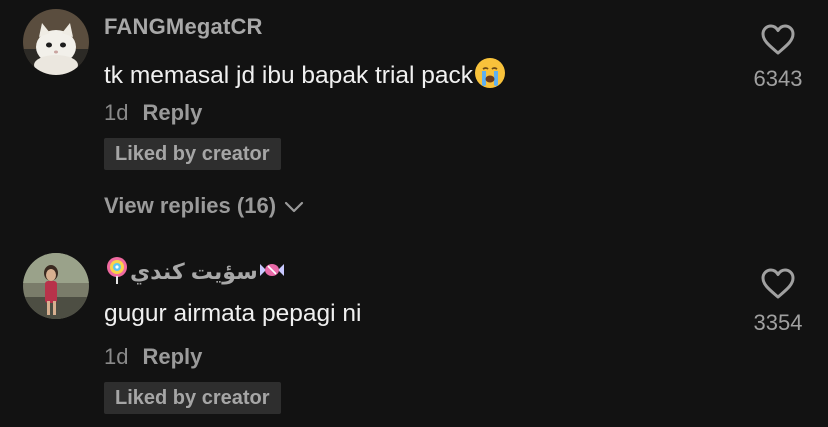  I want to click on comment-username: FANGMegatCR, so click(183, 27).